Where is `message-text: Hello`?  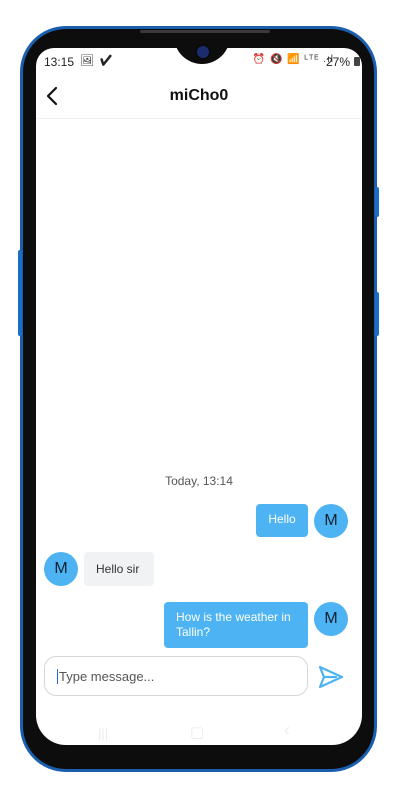 message-text: Hello is located at coordinates (282, 519).